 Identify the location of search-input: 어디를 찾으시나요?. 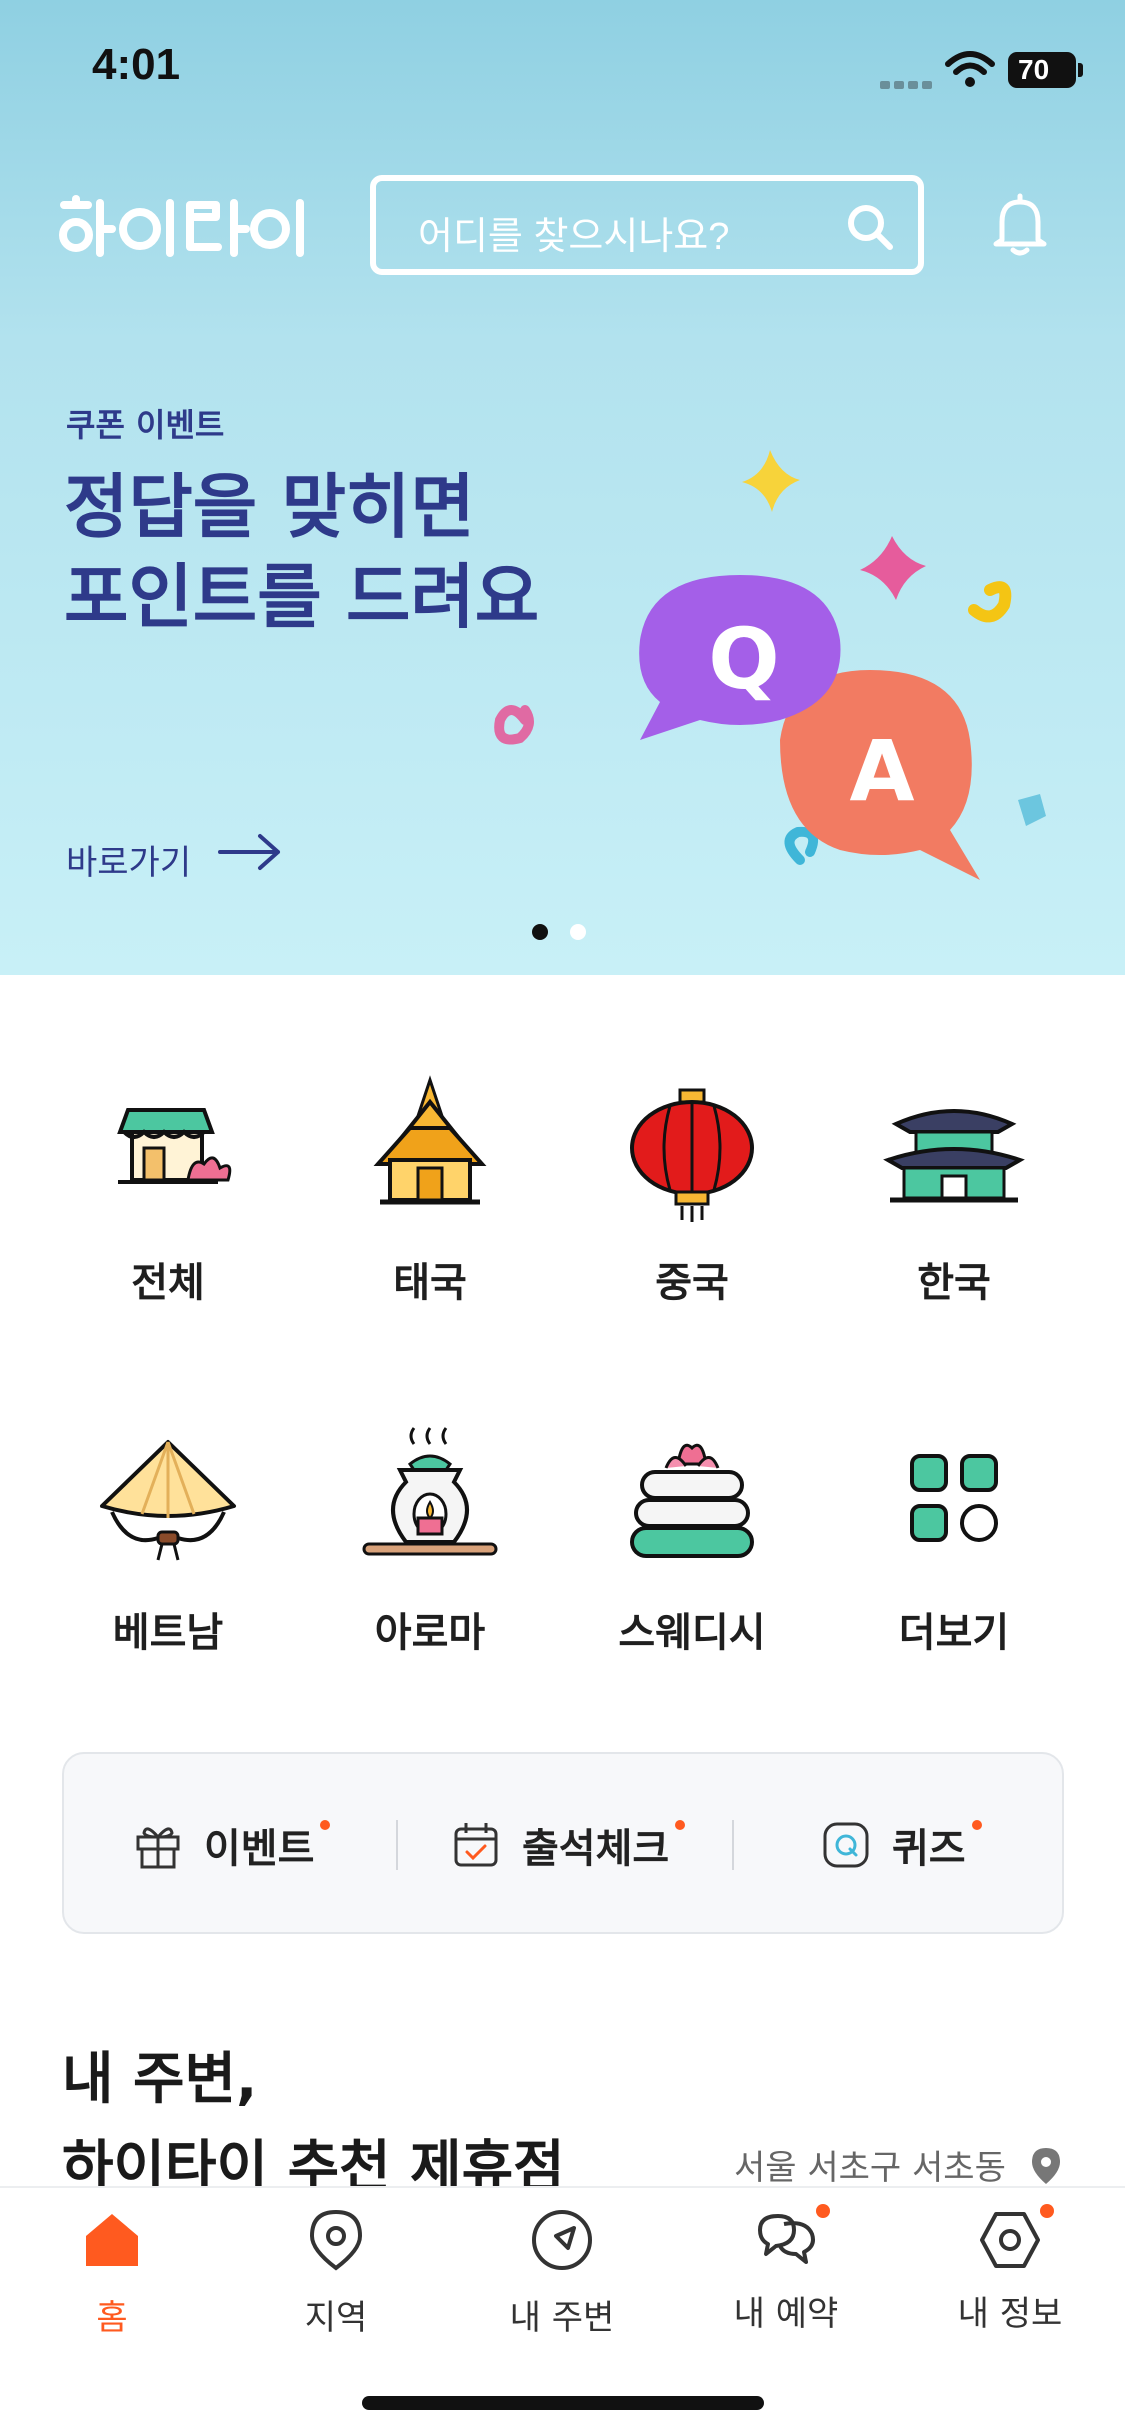
(647, 225).